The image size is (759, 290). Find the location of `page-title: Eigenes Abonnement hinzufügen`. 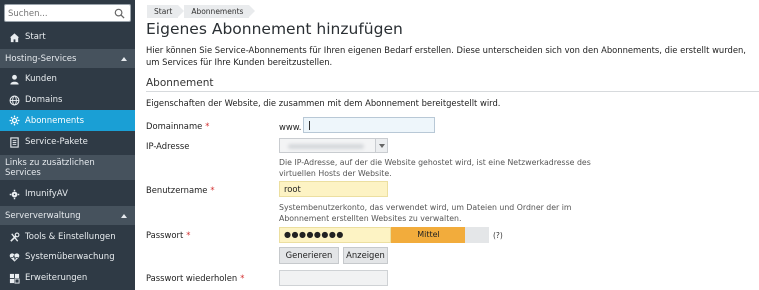

page-title: Eigenes Abonnement hinzufügen is located at coordinates (274, 29).